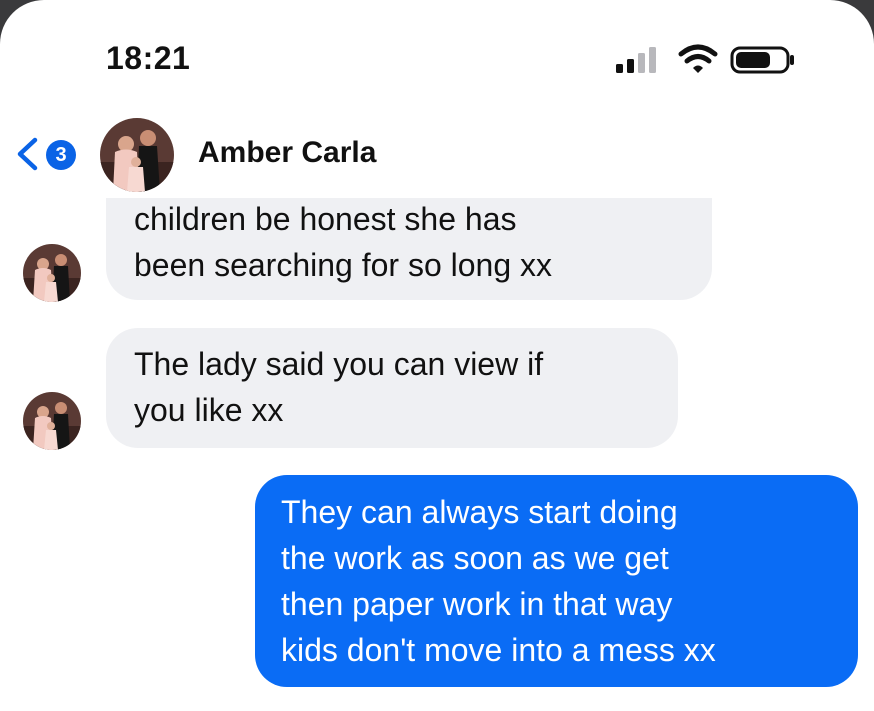 Image resolution: width=874 pixels, height=711 pixels. I want to click on message-text-line: the work as soon as we get, so click(475, 558).